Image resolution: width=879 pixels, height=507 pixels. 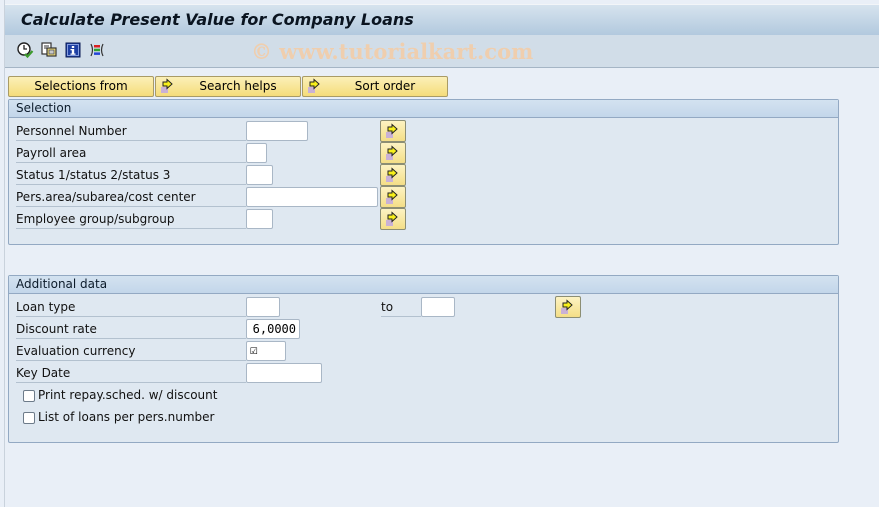 What do you see at coordinates (97, 50) in the screenshot?
I see `selection-options-icon` at bounding box center [97, 50].